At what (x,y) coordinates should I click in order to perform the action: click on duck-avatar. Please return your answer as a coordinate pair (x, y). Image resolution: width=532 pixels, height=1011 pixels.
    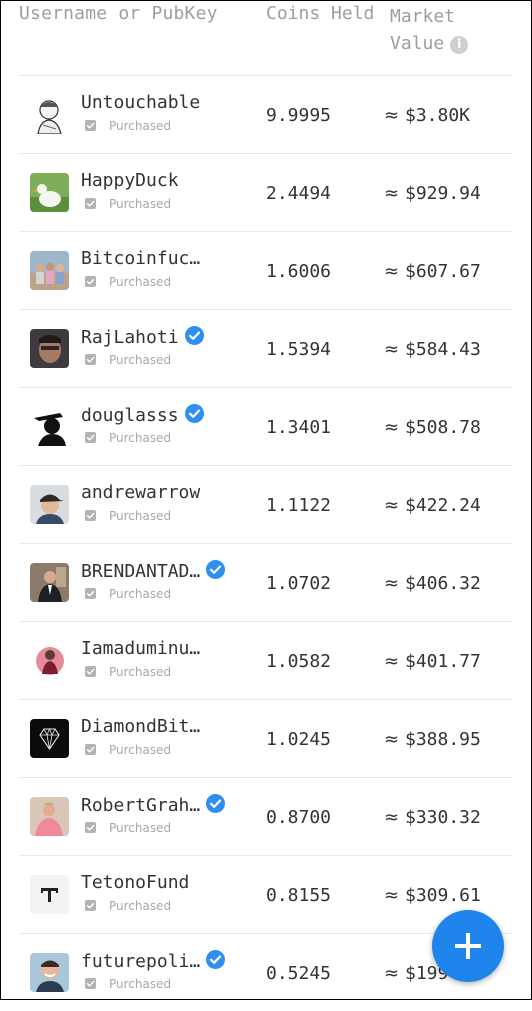
    Looking at the image, I should click on (49, 192).